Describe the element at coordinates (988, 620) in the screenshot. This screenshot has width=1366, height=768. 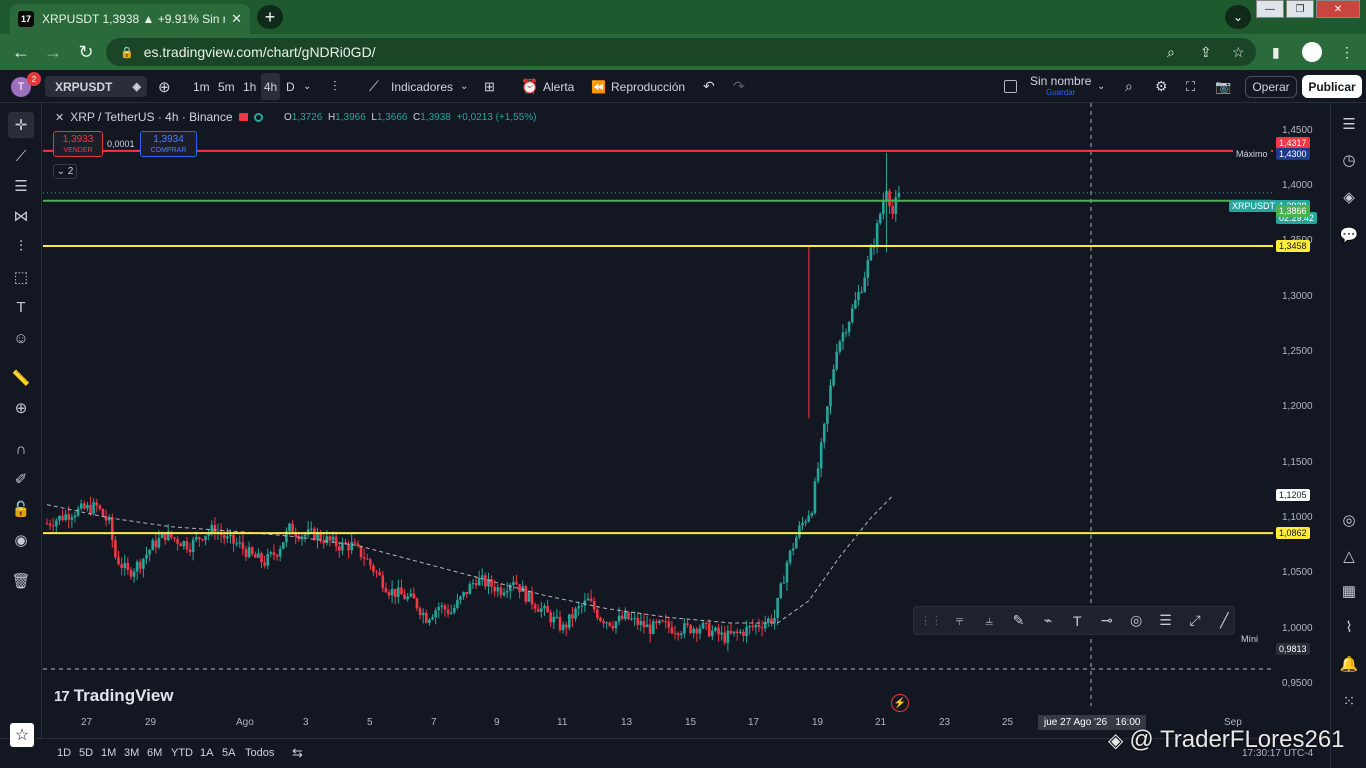
I see `parallel-channel-icon: ⫨` at that location.